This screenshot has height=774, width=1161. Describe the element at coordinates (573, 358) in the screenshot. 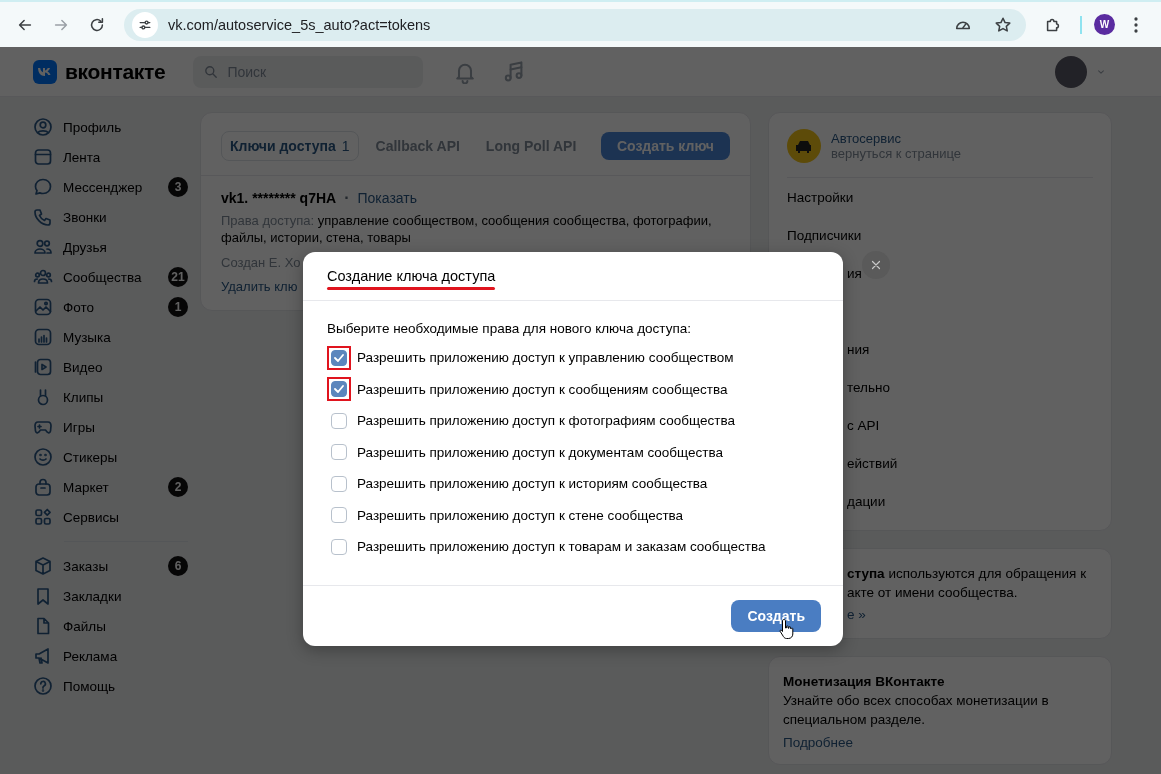

I see `permission-option: Разрешить приложению доступ к управлению сообществом` at that location.